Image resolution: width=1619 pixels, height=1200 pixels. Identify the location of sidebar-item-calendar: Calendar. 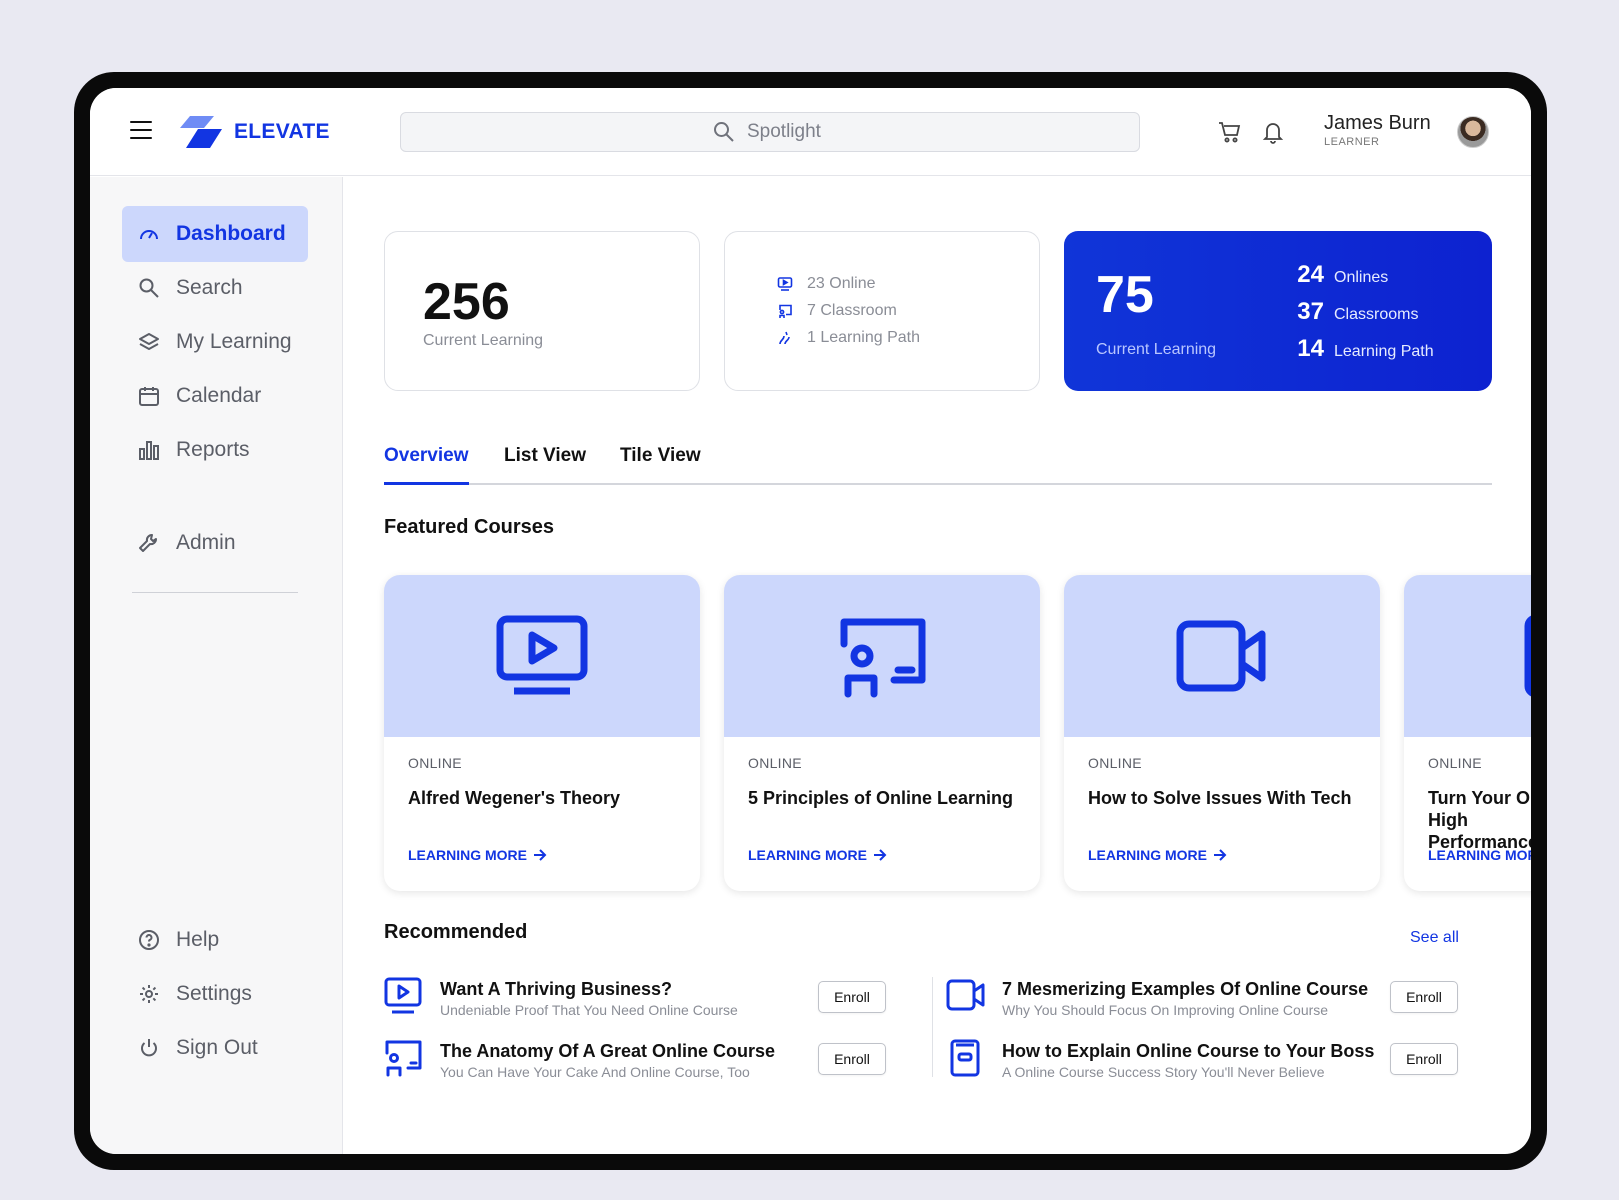
(215, 396).